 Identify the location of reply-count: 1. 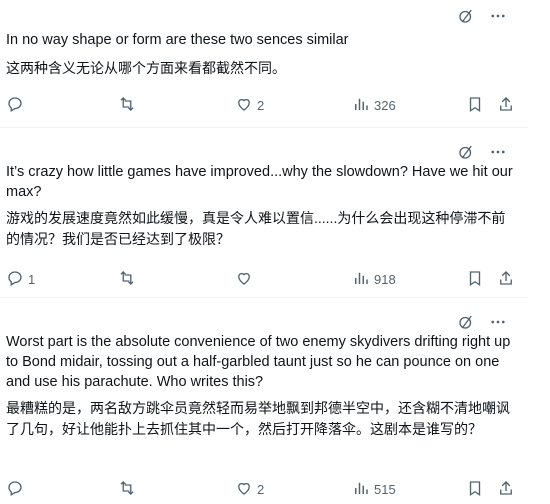
(32, 279).